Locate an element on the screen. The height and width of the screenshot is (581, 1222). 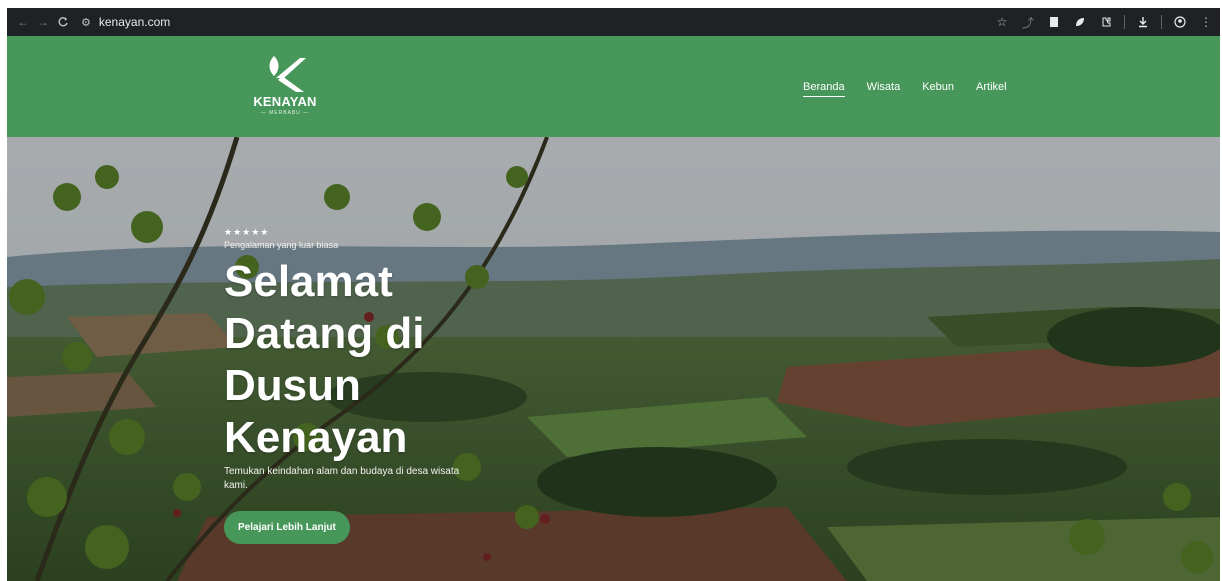
main-nav: Beranda Wisata Kebun Artikel is located at coordinates (905, 89).